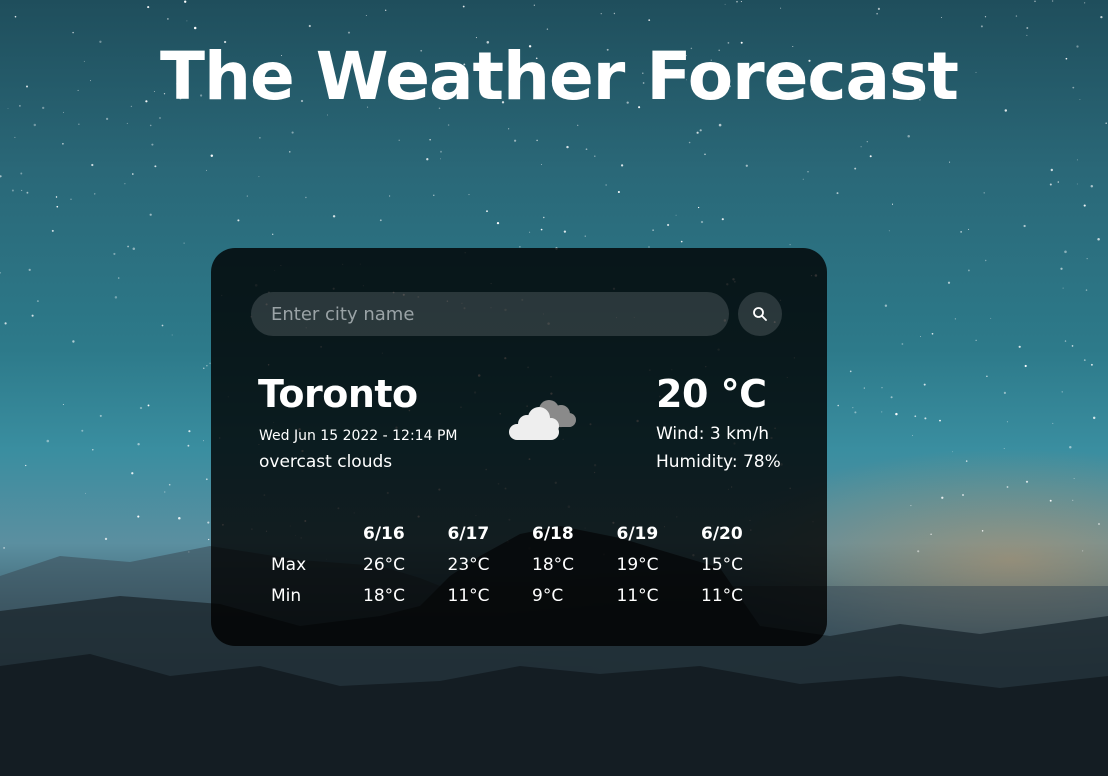 This screenshot has width=1108, height=776. What do you see at coordinates (384, 533) in the screenshot?
I see `forecast-date: 6/16` at bounding box center [384, 533].